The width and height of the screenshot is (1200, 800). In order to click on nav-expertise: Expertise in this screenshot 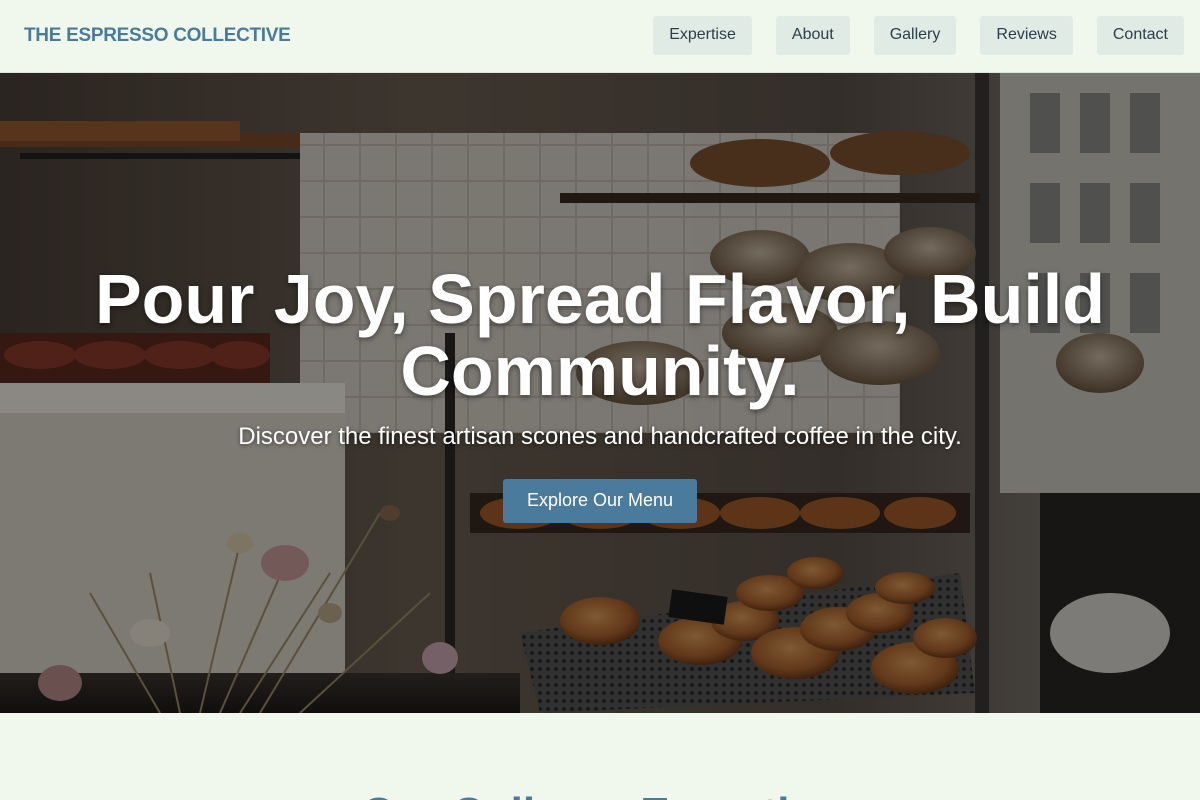, I will do `click(702, 35)`.